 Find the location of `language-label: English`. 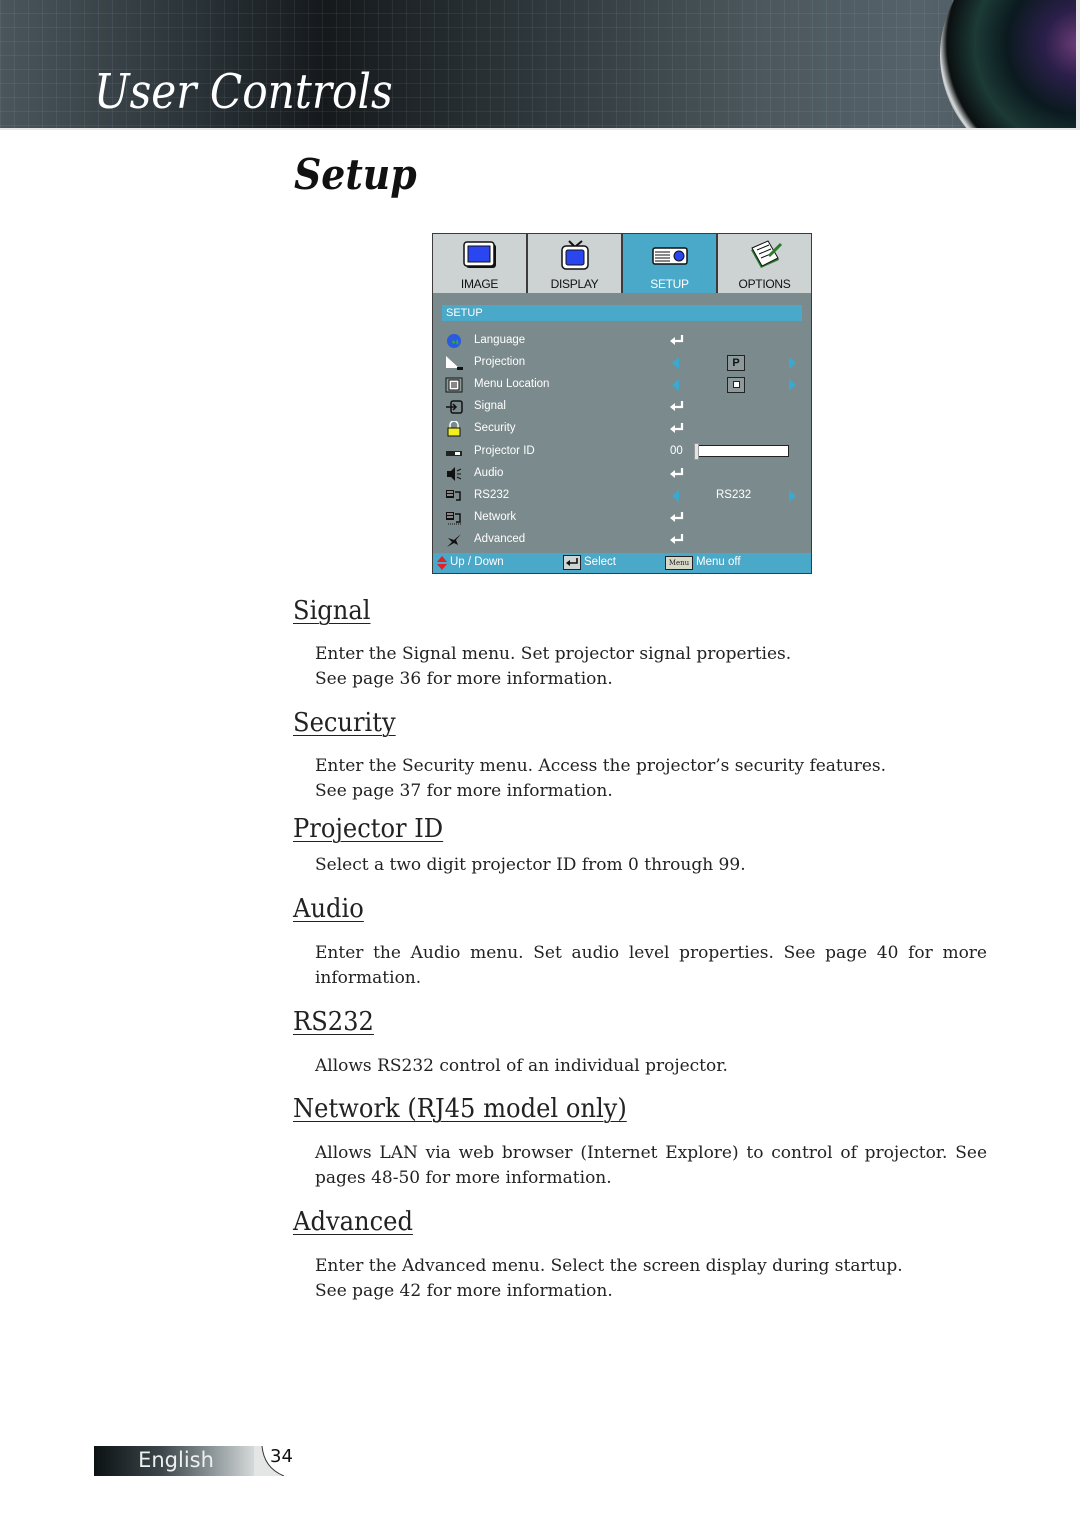

language-label: English is located at coordinates (176, 1460).